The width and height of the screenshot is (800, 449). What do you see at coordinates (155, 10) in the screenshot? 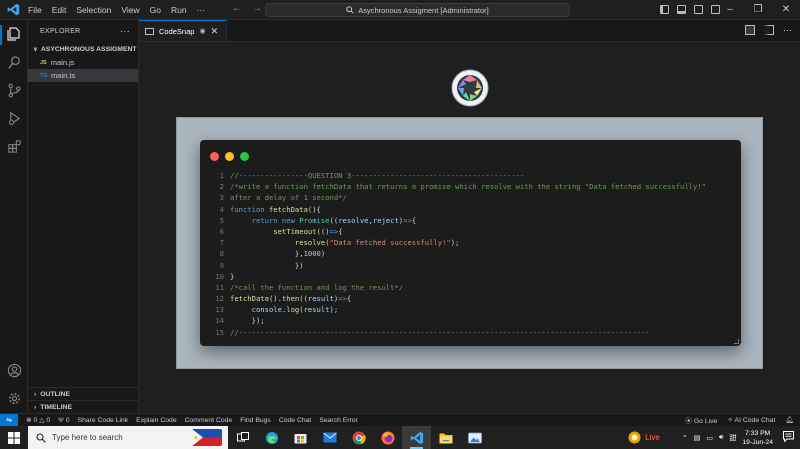
I see `menu-go: Go` at bounding box center [155, 10].